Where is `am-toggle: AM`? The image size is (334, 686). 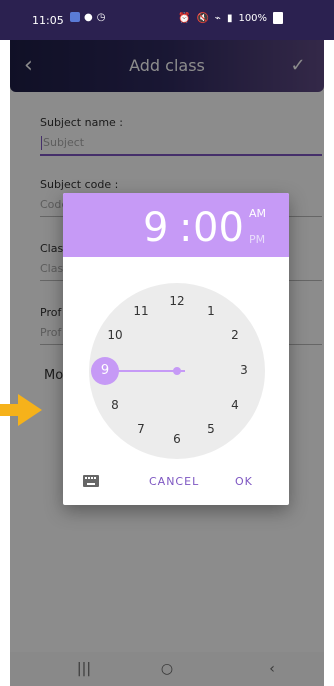 am-toggle: AM is located at coordinates (257, 213).